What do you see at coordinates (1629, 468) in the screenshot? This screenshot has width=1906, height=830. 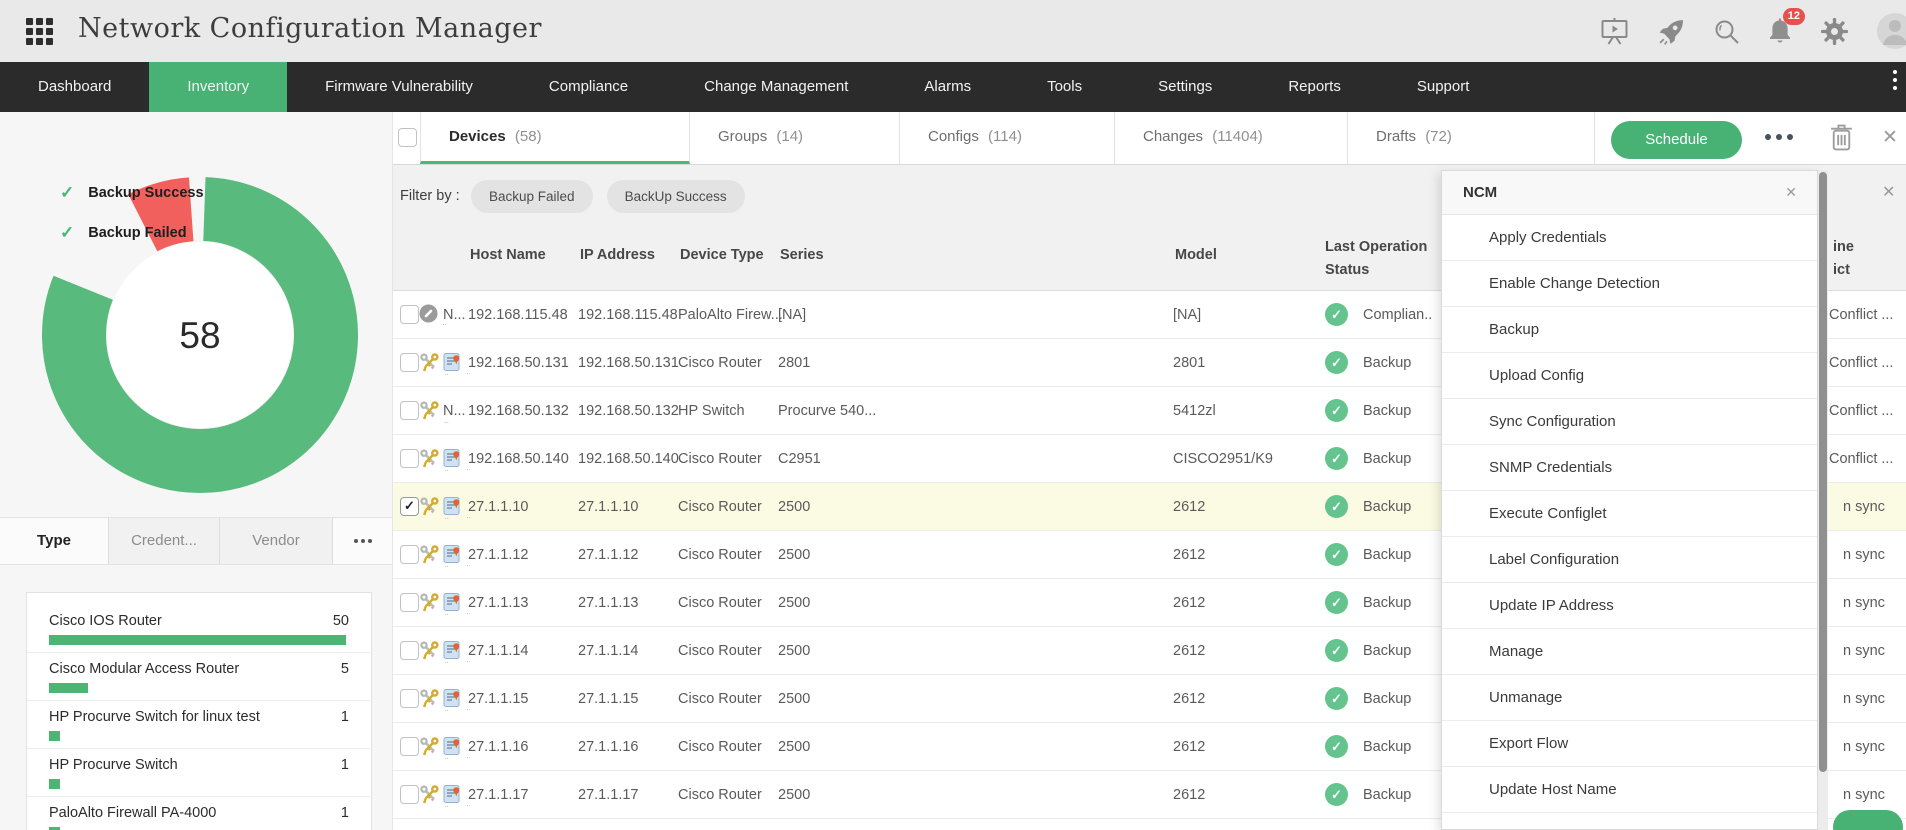 I see `ncm-menu-item: SNMP Credentials` at bounding box center [1629, 468].